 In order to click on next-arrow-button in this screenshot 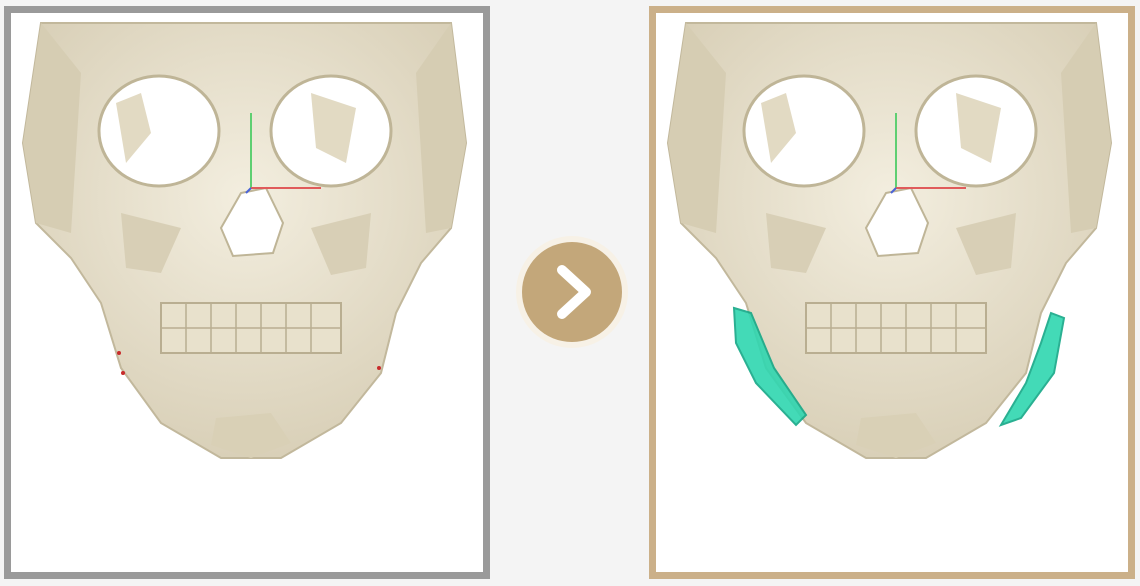, I will do `click(572, 292)`.